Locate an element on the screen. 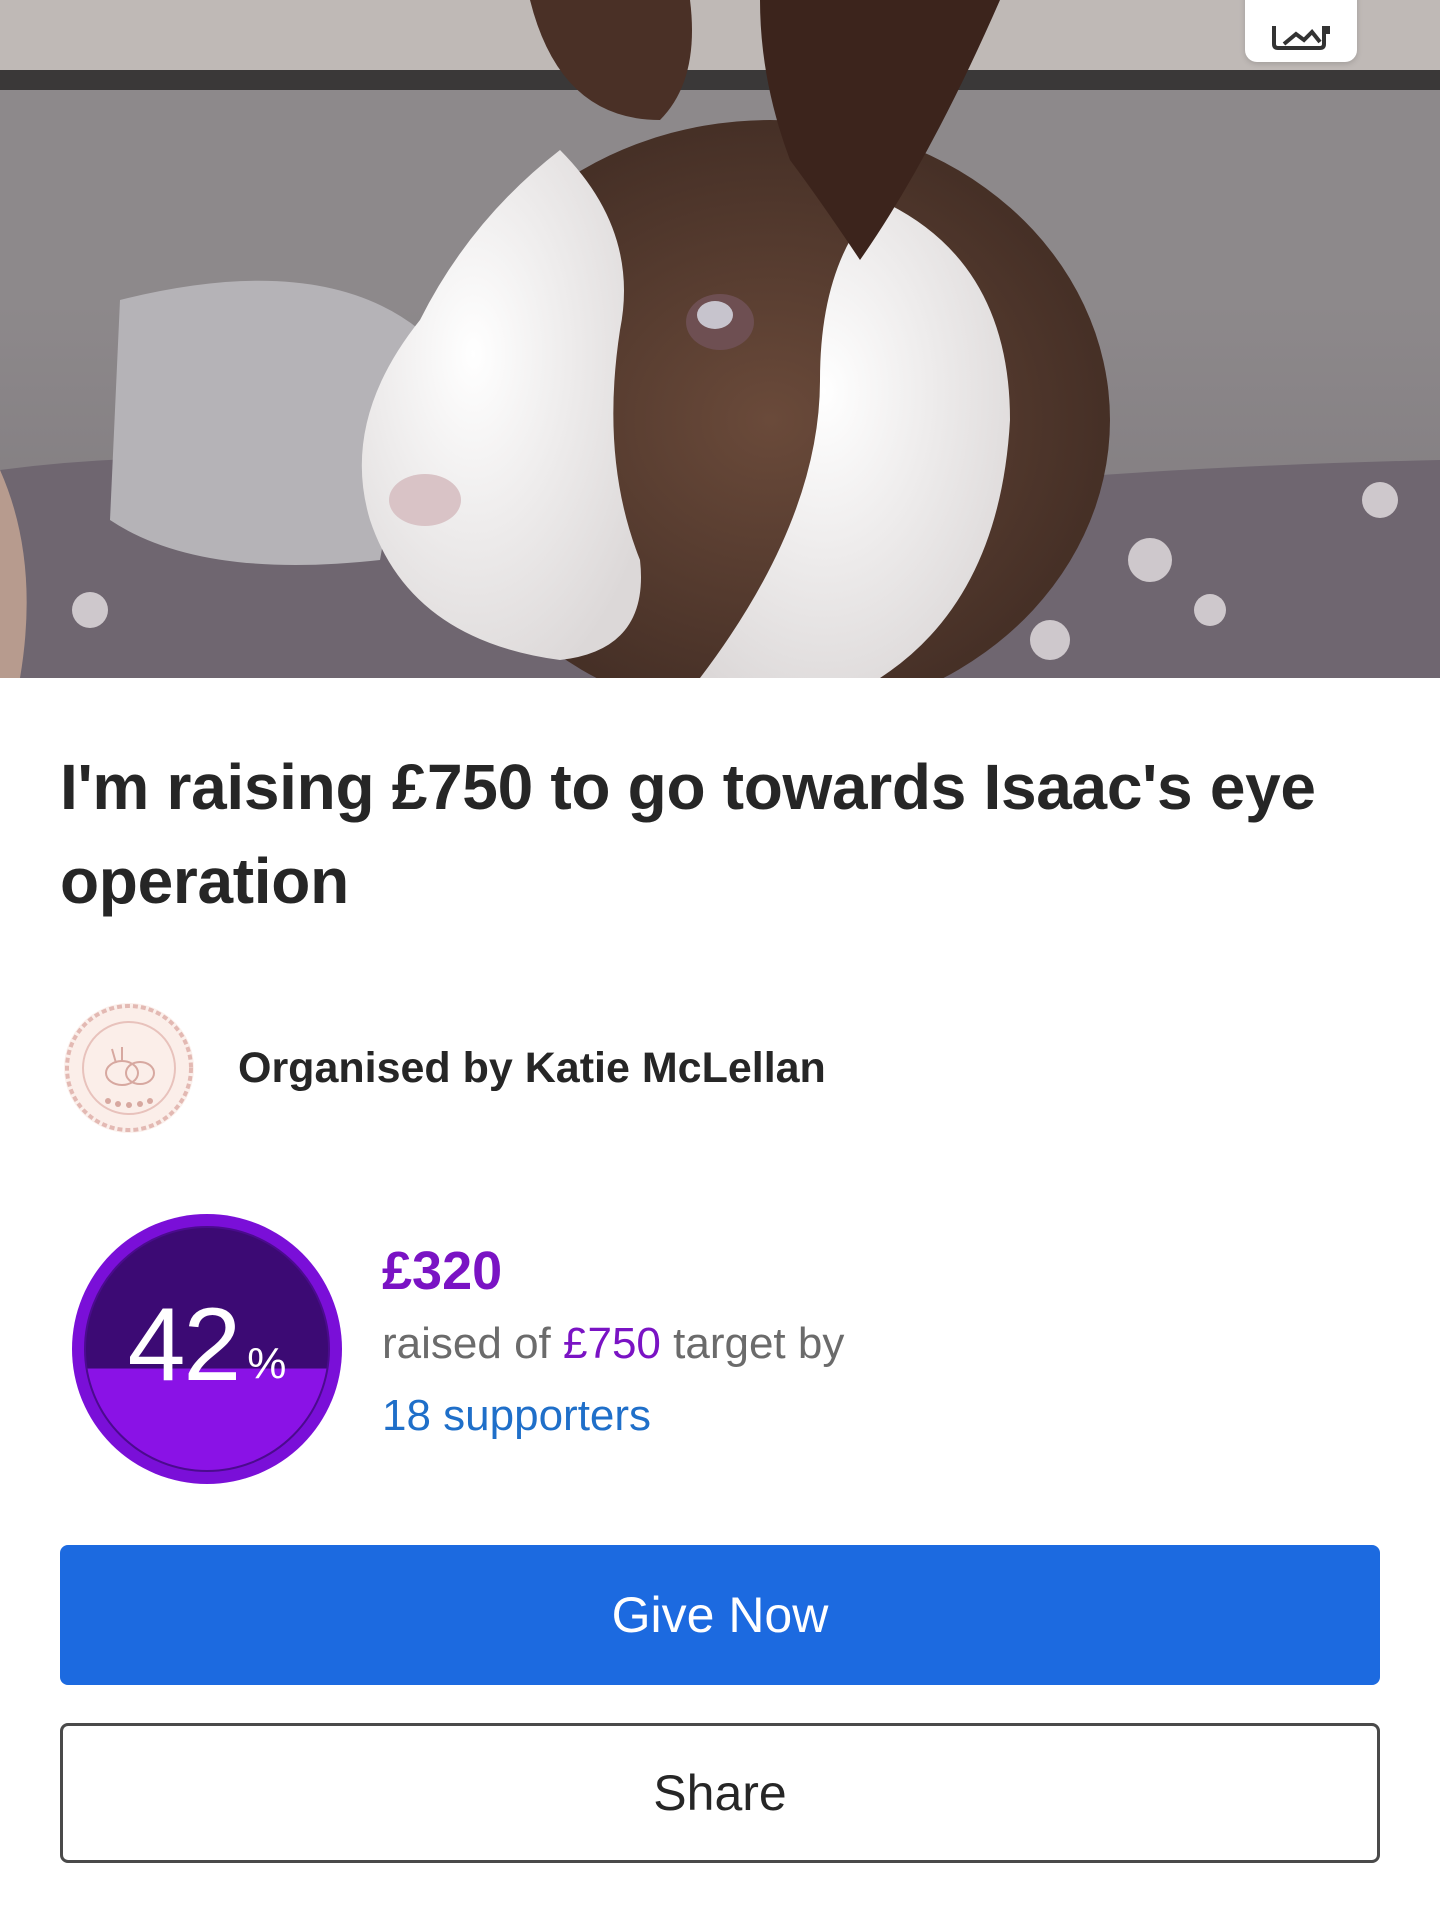  raised-suffix: target by is located at coordinates (759, 1343).